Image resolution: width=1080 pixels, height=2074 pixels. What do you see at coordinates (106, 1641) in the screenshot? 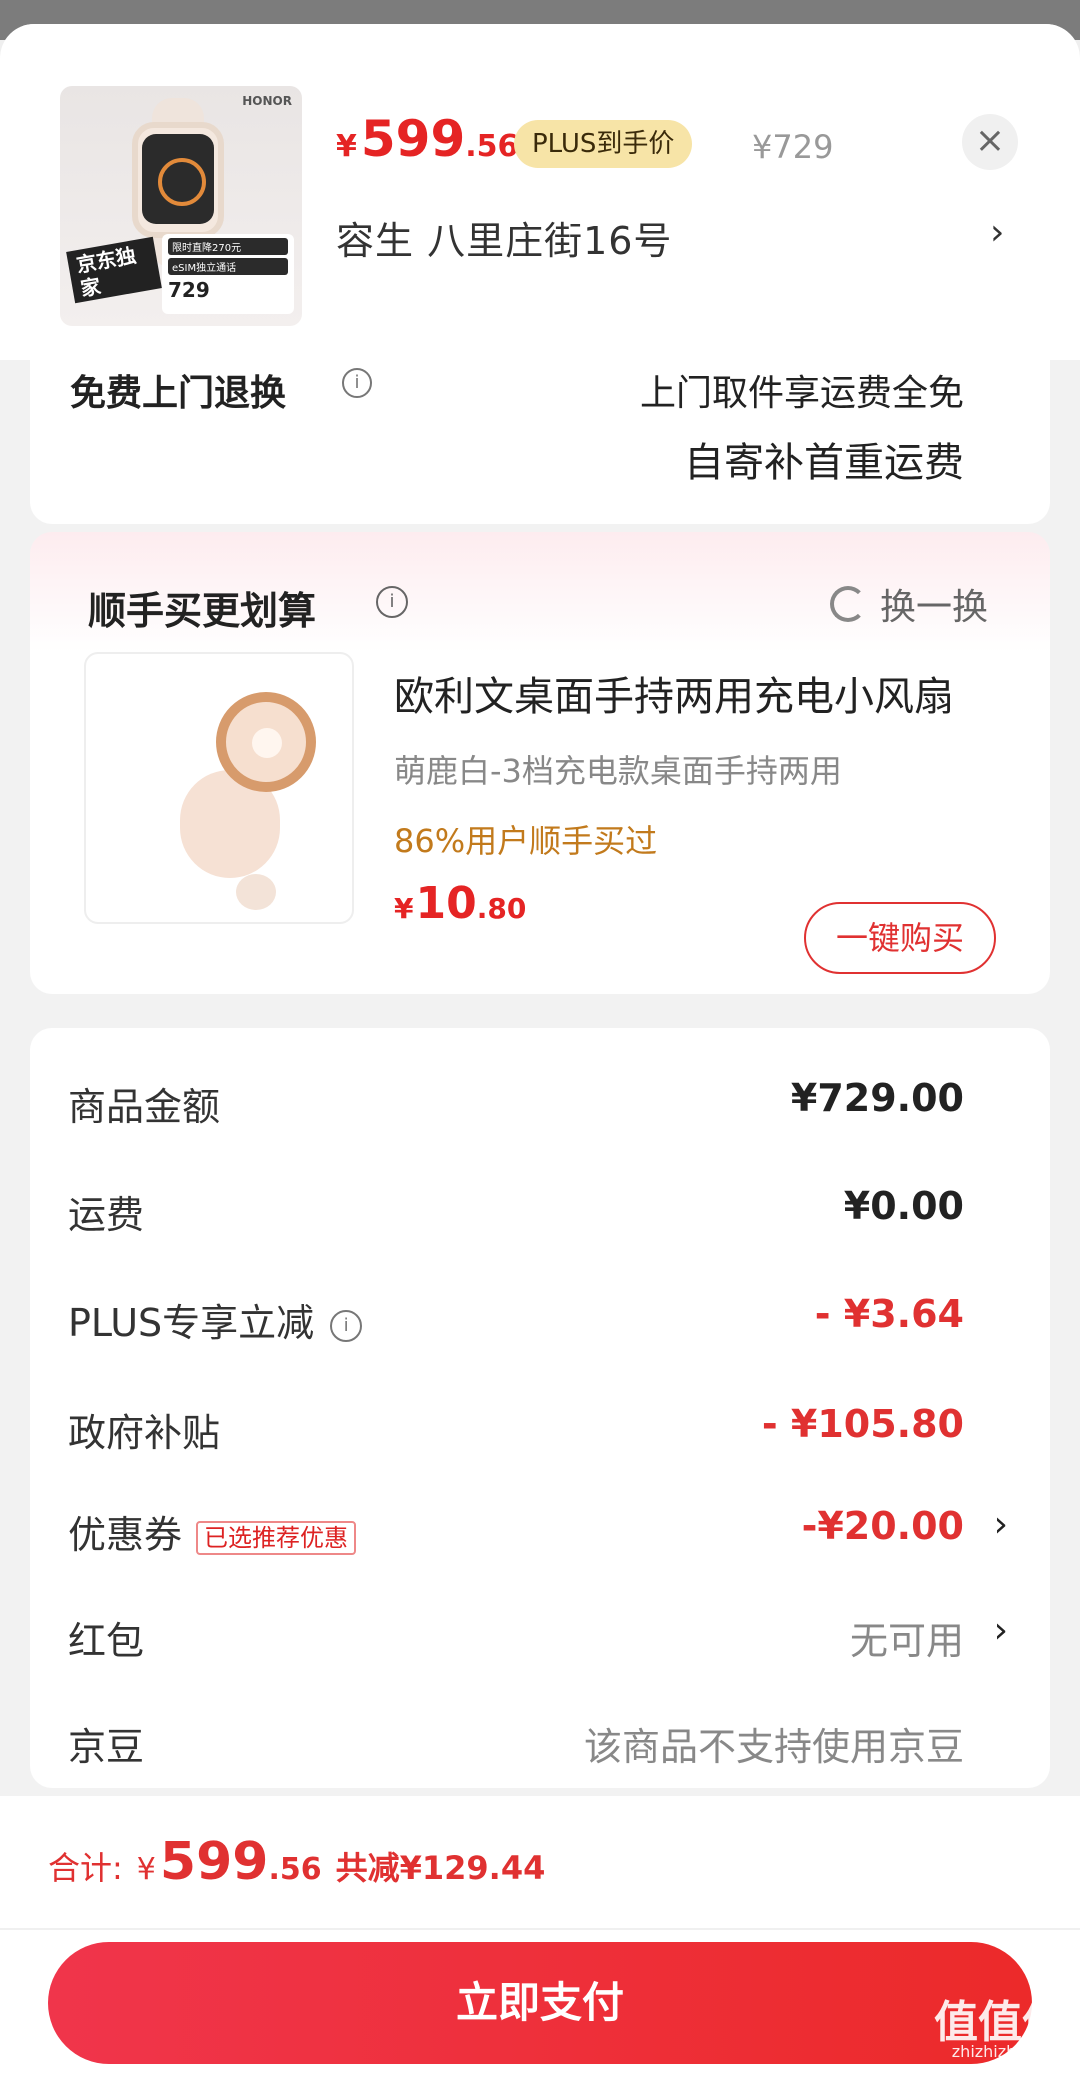
I see `row-label: 红包` at bounding box center [106, 1641].